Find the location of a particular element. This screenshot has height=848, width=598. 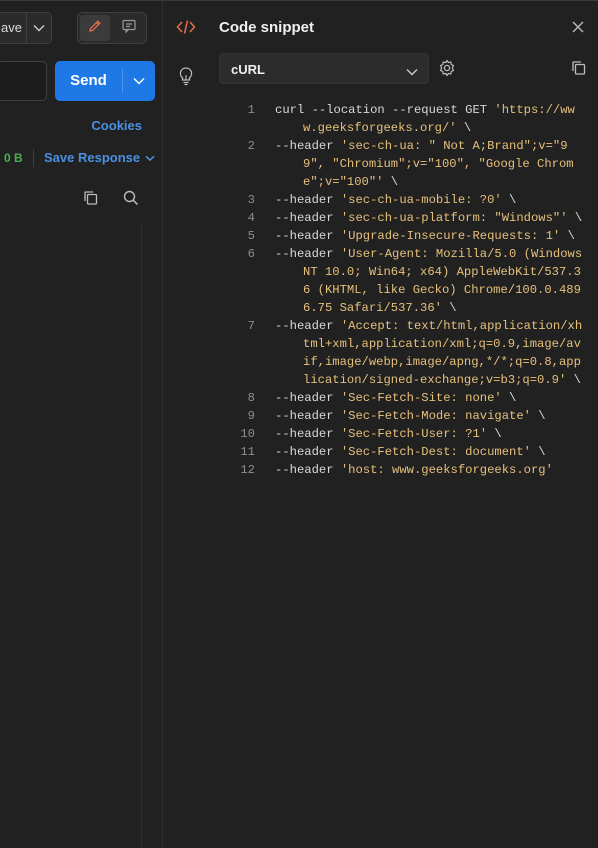

save-response-label: Save Response is located at coordinates (92, 157).